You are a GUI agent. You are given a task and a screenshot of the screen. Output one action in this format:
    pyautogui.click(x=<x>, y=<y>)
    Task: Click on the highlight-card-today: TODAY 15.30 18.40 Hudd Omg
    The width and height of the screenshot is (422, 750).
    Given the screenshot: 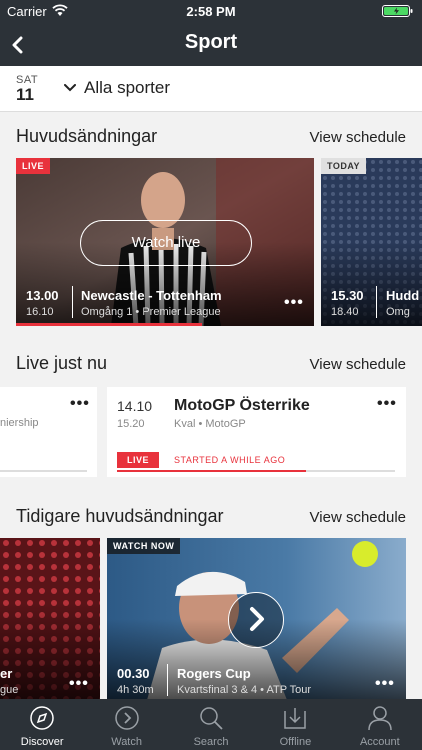 What is the action you would take?
    pyautogui.click(x=371, y=242)
    